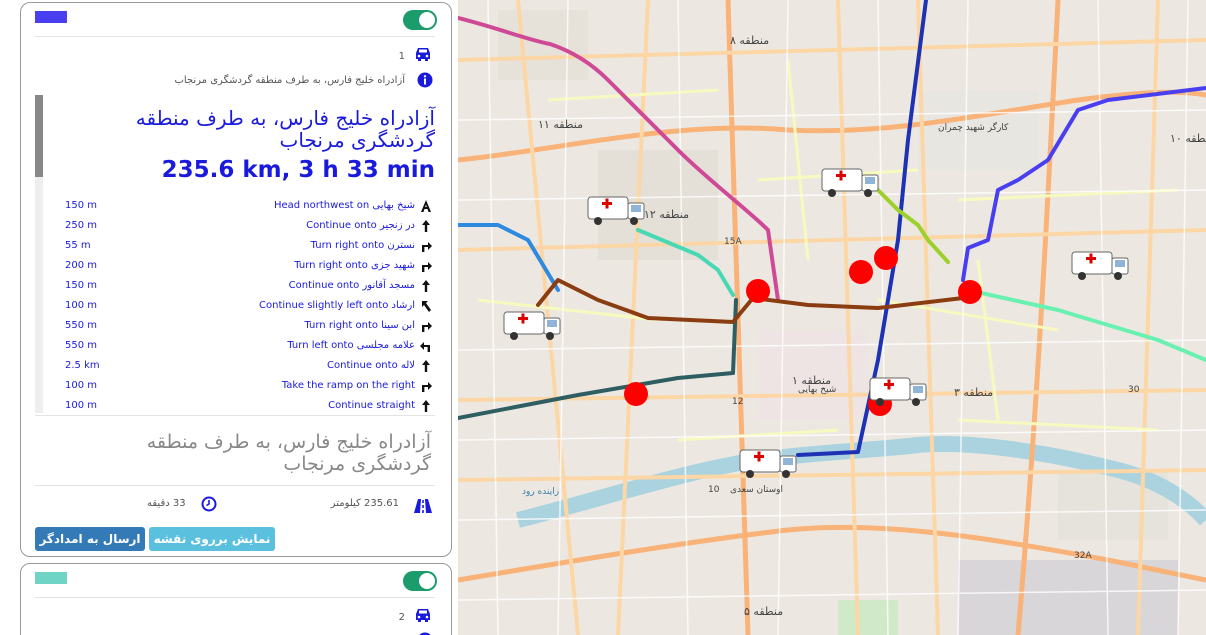  Describe the element at coordinates (247, 327) in the screenshot. I see `direction-step: Turn right onto ابن سینا 550 m` at that location.